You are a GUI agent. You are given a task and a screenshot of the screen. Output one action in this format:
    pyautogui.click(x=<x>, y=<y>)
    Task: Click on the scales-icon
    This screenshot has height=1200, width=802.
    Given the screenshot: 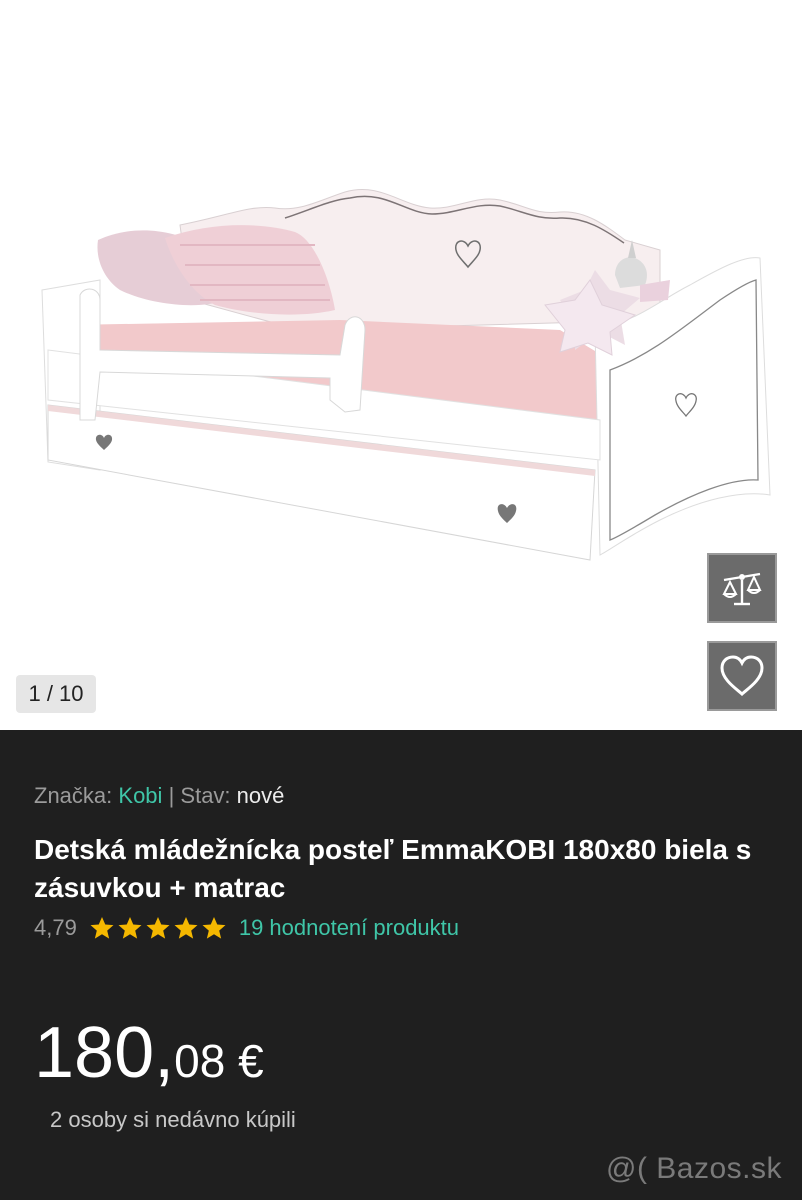 What is the action you would take?
    pyautogui.click(x=742, y=589)
    